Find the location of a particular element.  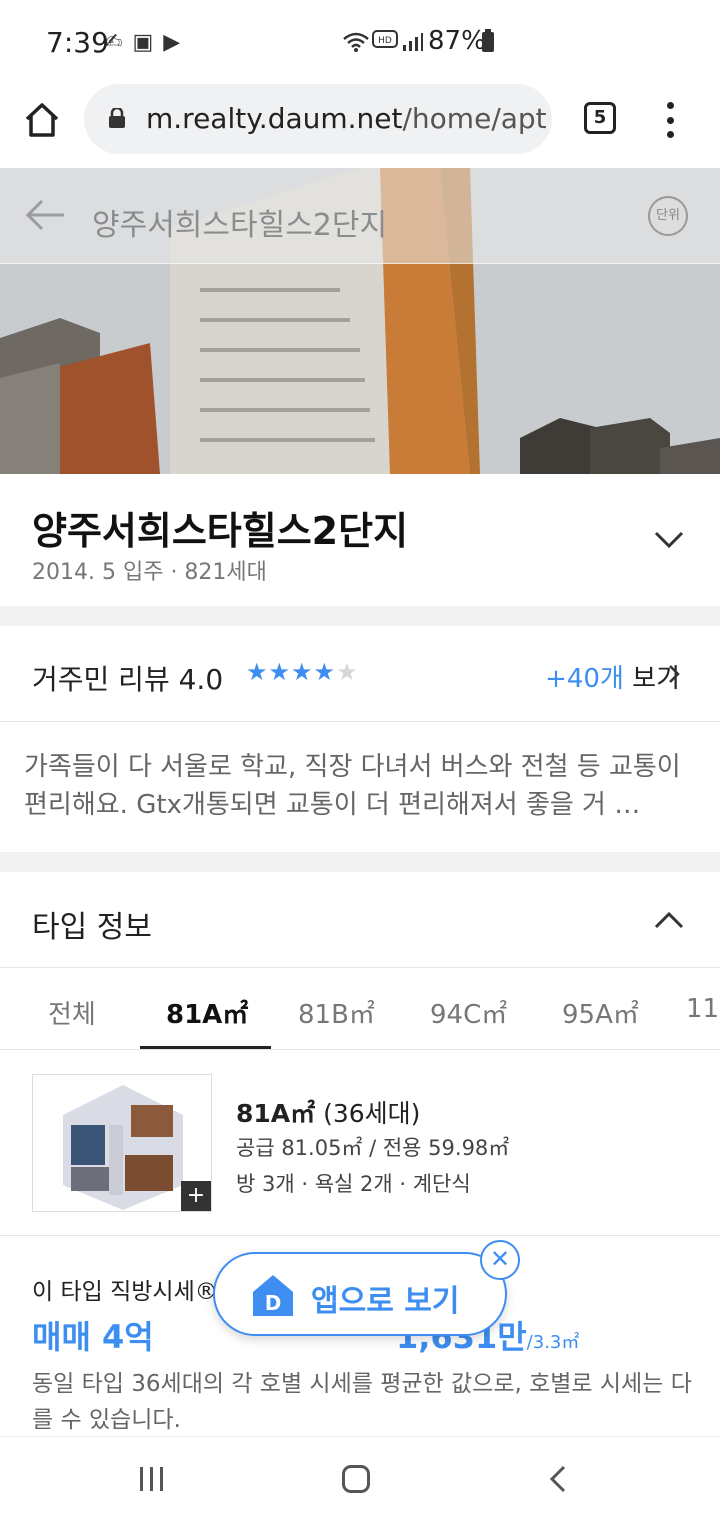

hd-voice-icon: HD is located at coordinates (385, 39).